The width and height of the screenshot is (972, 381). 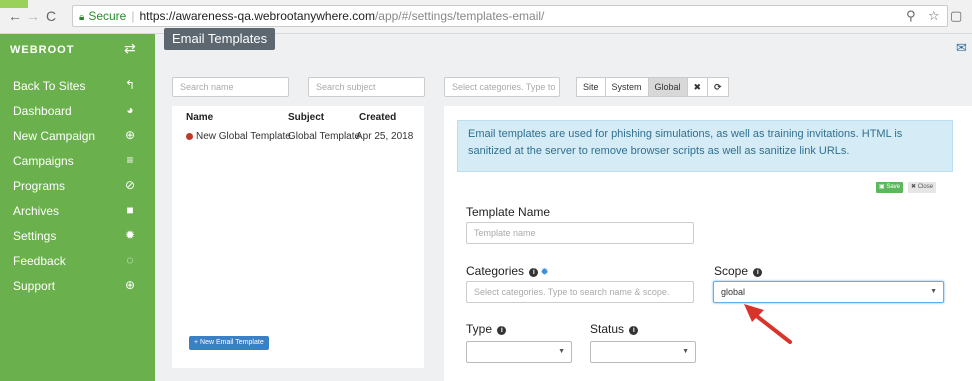 I want to click on envelope-icon: ✉, so click(x=961, y=48).